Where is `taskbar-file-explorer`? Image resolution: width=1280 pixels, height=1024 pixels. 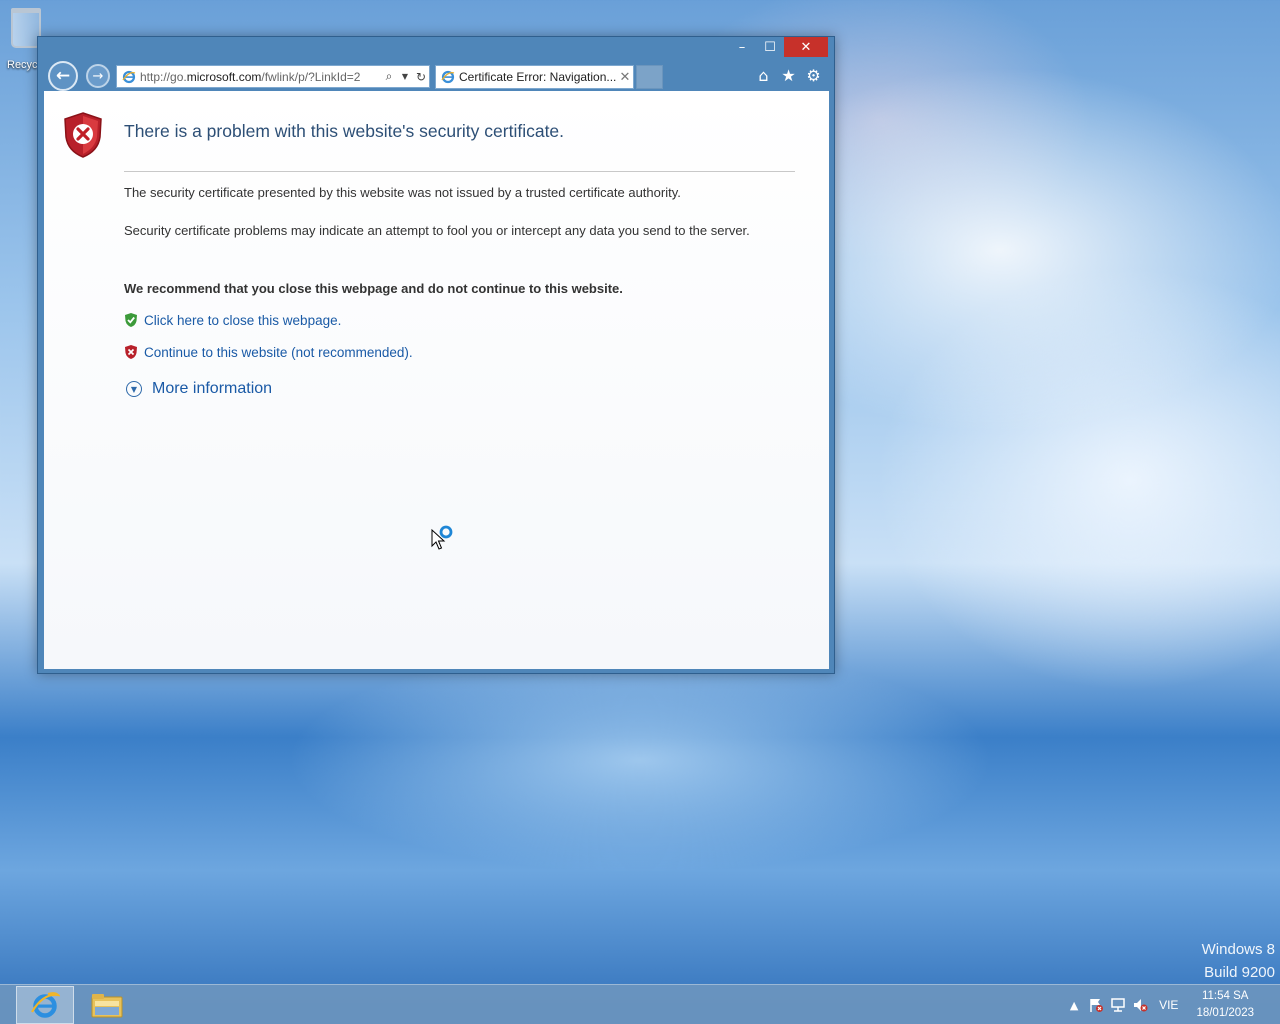 taskbar-file-explorer is located at coordinates (107, 1005).